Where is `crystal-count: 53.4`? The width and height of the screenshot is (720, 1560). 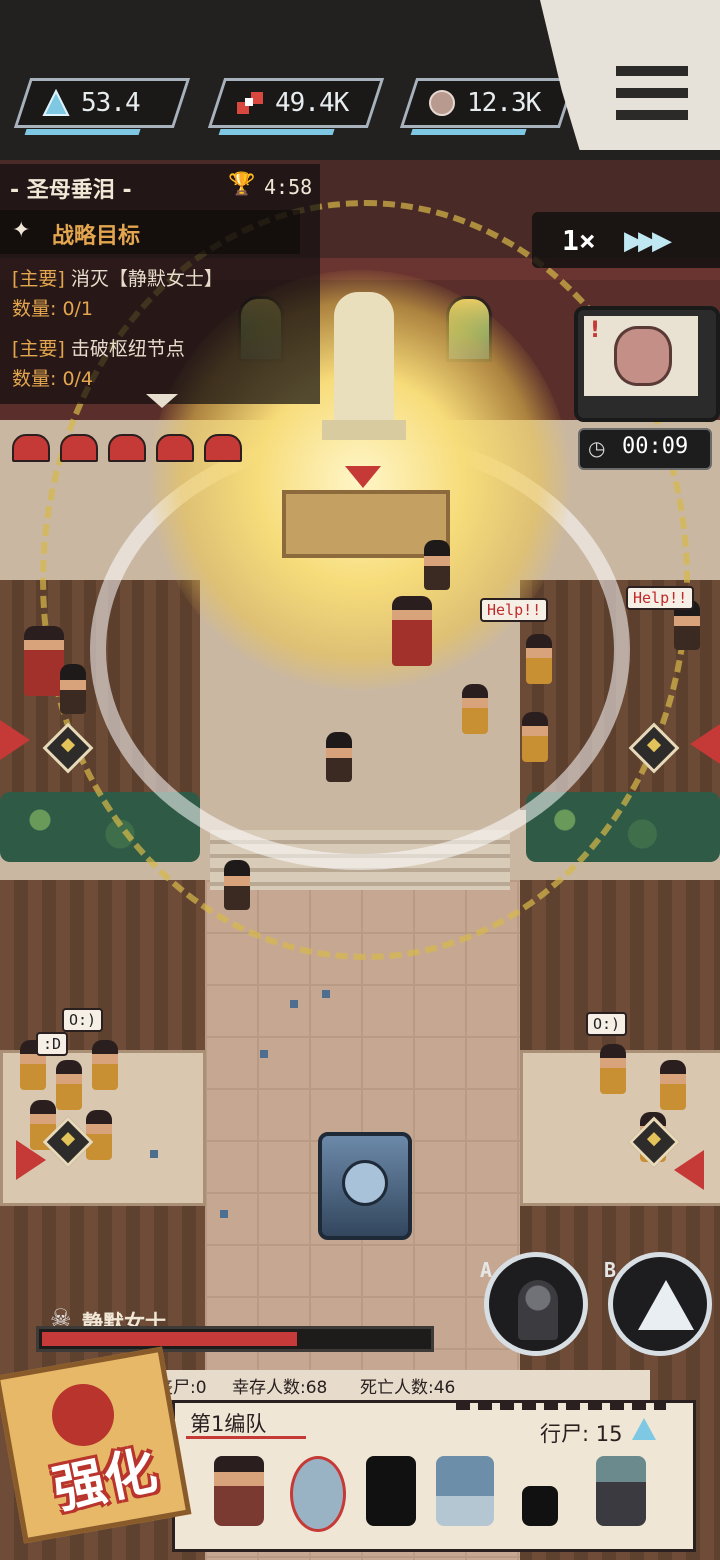
crystal-count: 53.4 is located at coordinates (110, 103).